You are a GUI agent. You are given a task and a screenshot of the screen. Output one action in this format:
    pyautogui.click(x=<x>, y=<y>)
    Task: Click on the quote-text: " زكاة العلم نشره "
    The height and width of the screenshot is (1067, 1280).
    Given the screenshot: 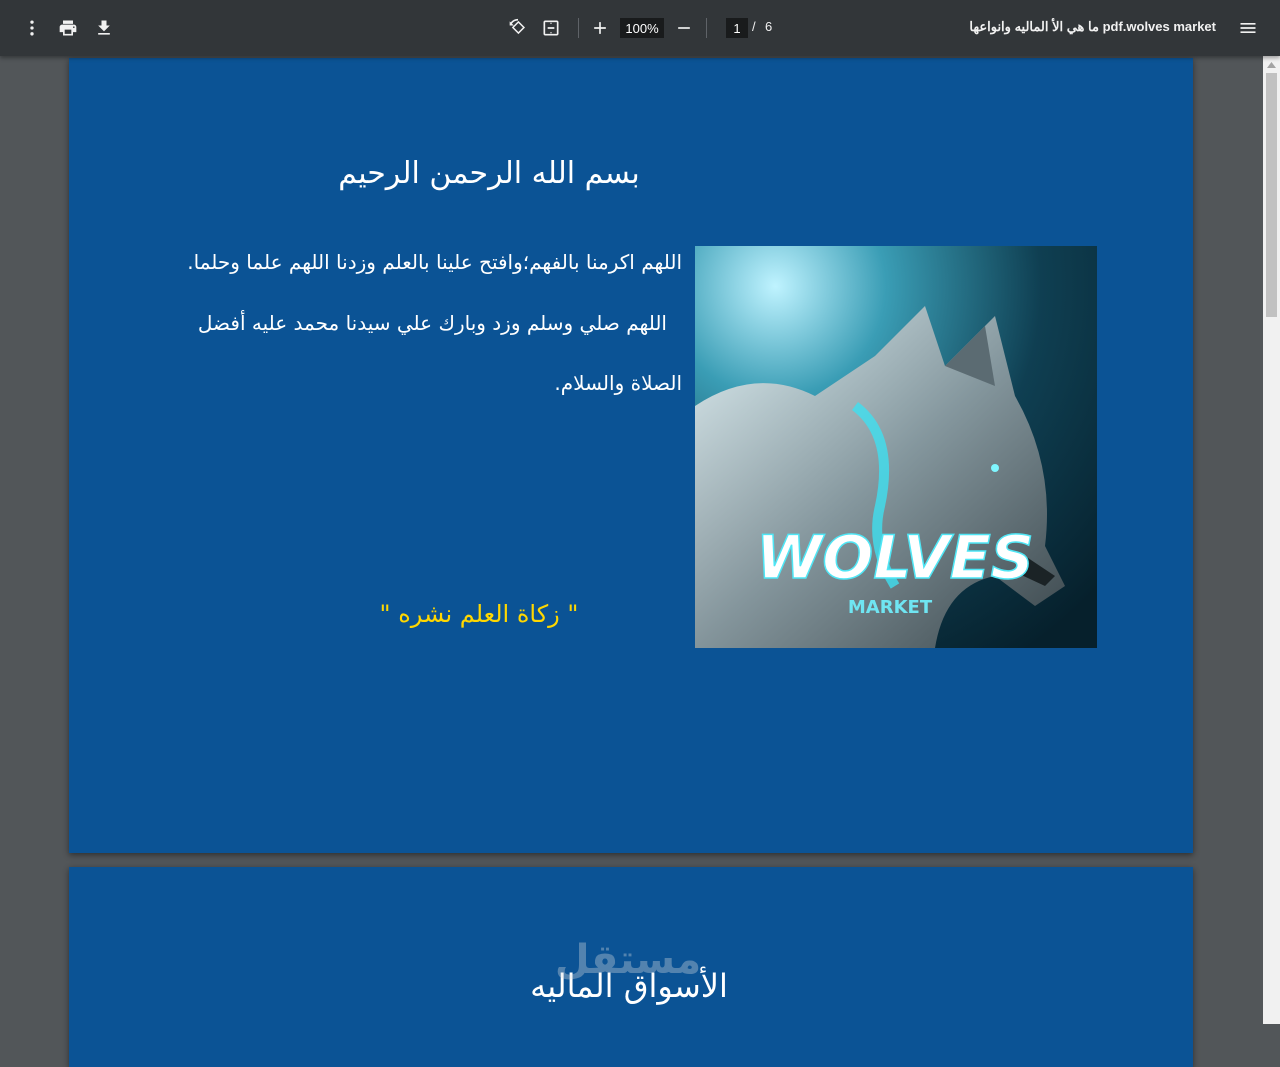 What is the action you would take?
    pyautogui.click(x=479, y=614)
    